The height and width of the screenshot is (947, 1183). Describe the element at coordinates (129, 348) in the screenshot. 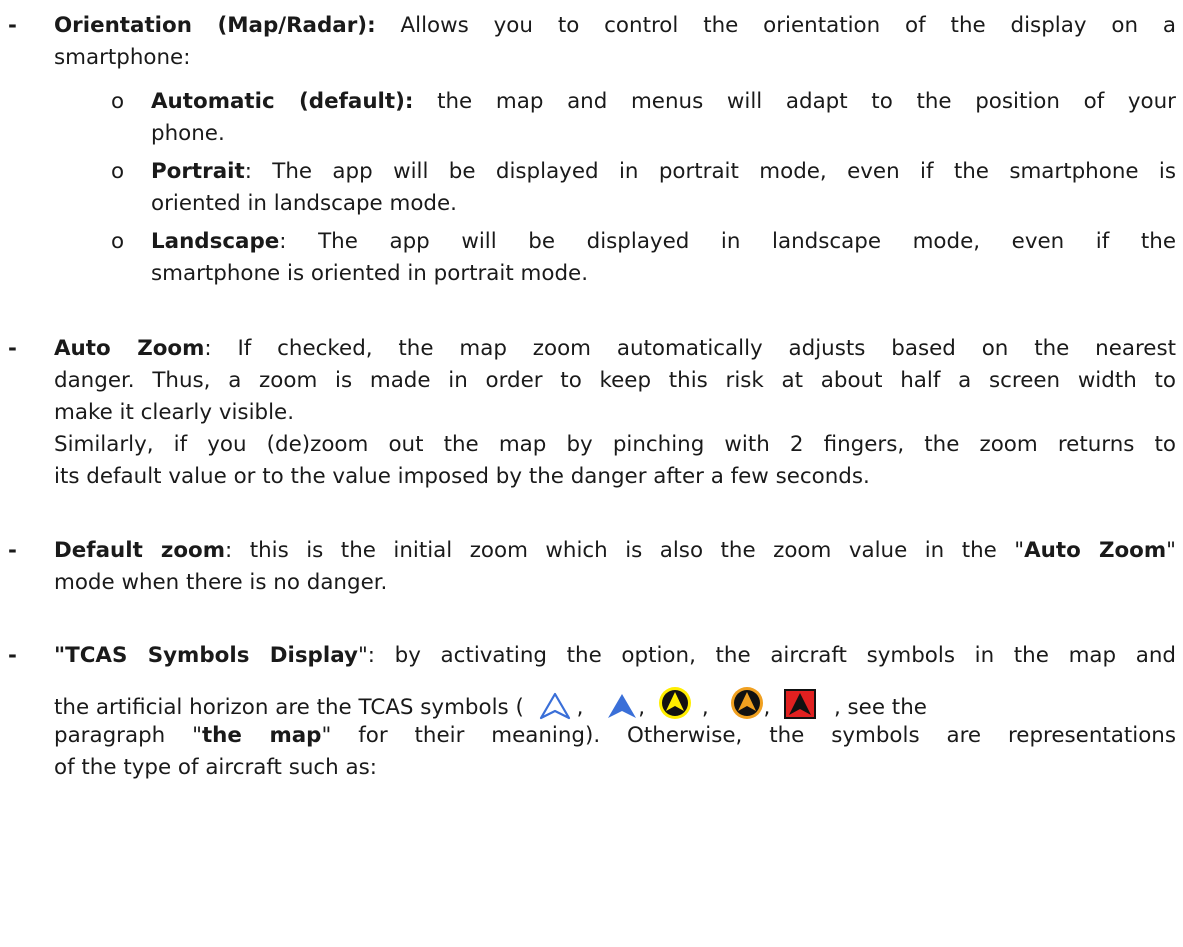

I see `auto-zoom-label: Auto Zoom` at that location.